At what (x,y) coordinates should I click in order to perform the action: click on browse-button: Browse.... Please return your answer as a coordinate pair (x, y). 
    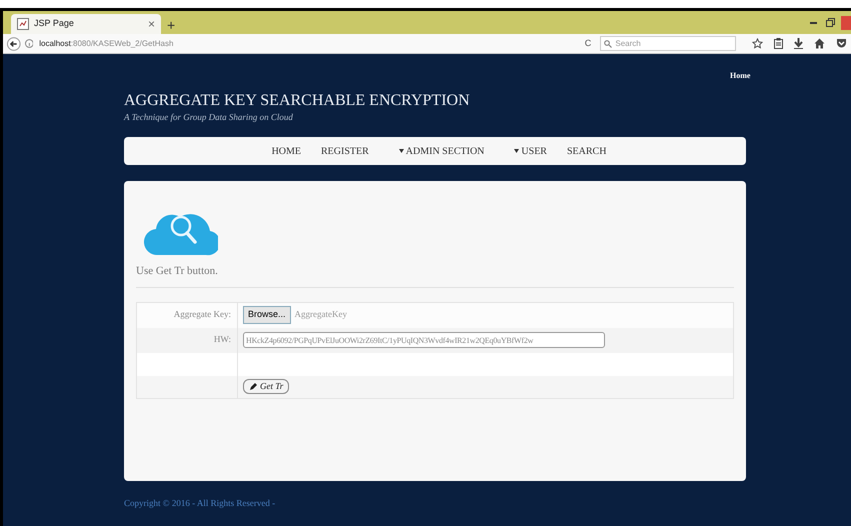
    Looking at the image, I should click on (267, 315).